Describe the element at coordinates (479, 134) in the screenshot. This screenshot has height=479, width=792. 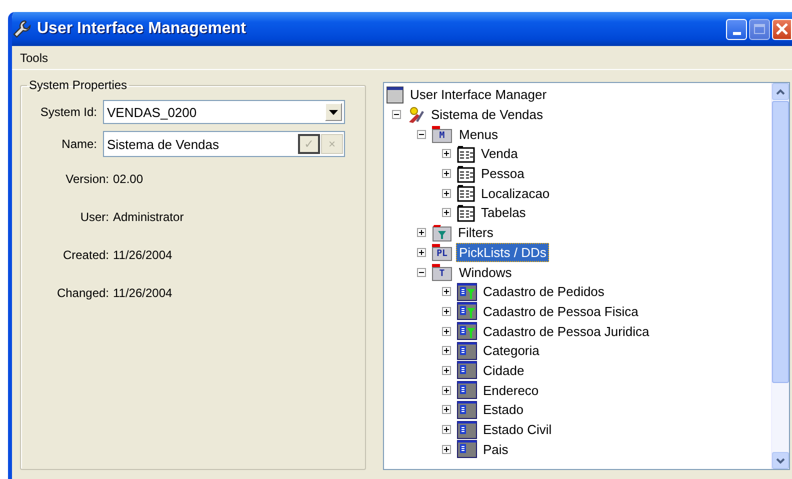
I see `tree-item: Menus` at that location.